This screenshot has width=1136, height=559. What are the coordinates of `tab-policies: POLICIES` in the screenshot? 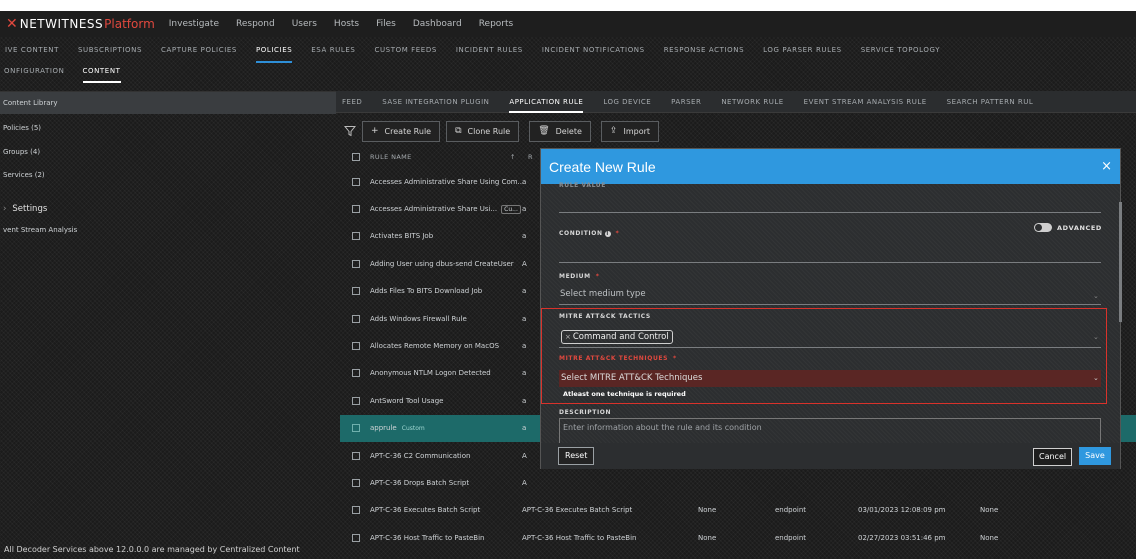 It's located at (274, 50).